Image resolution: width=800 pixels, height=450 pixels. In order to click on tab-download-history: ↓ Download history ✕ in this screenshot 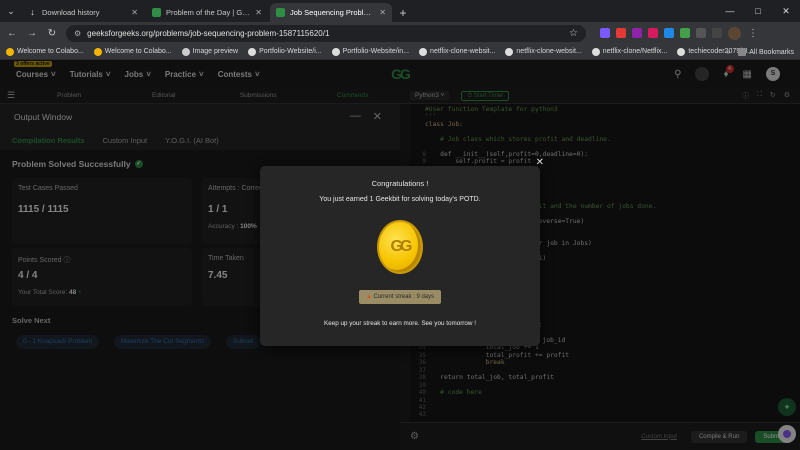, I will do `click(83, 12)`.